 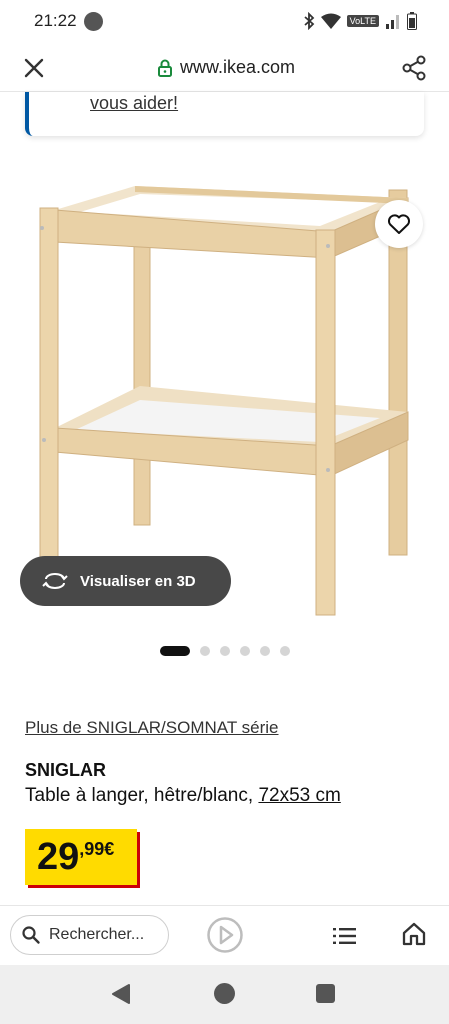 What do you see at coordinates (224, 22) in the screenshot?
I see `status-bar: 21:22 VoLTE` at bounding box center [224, 22].